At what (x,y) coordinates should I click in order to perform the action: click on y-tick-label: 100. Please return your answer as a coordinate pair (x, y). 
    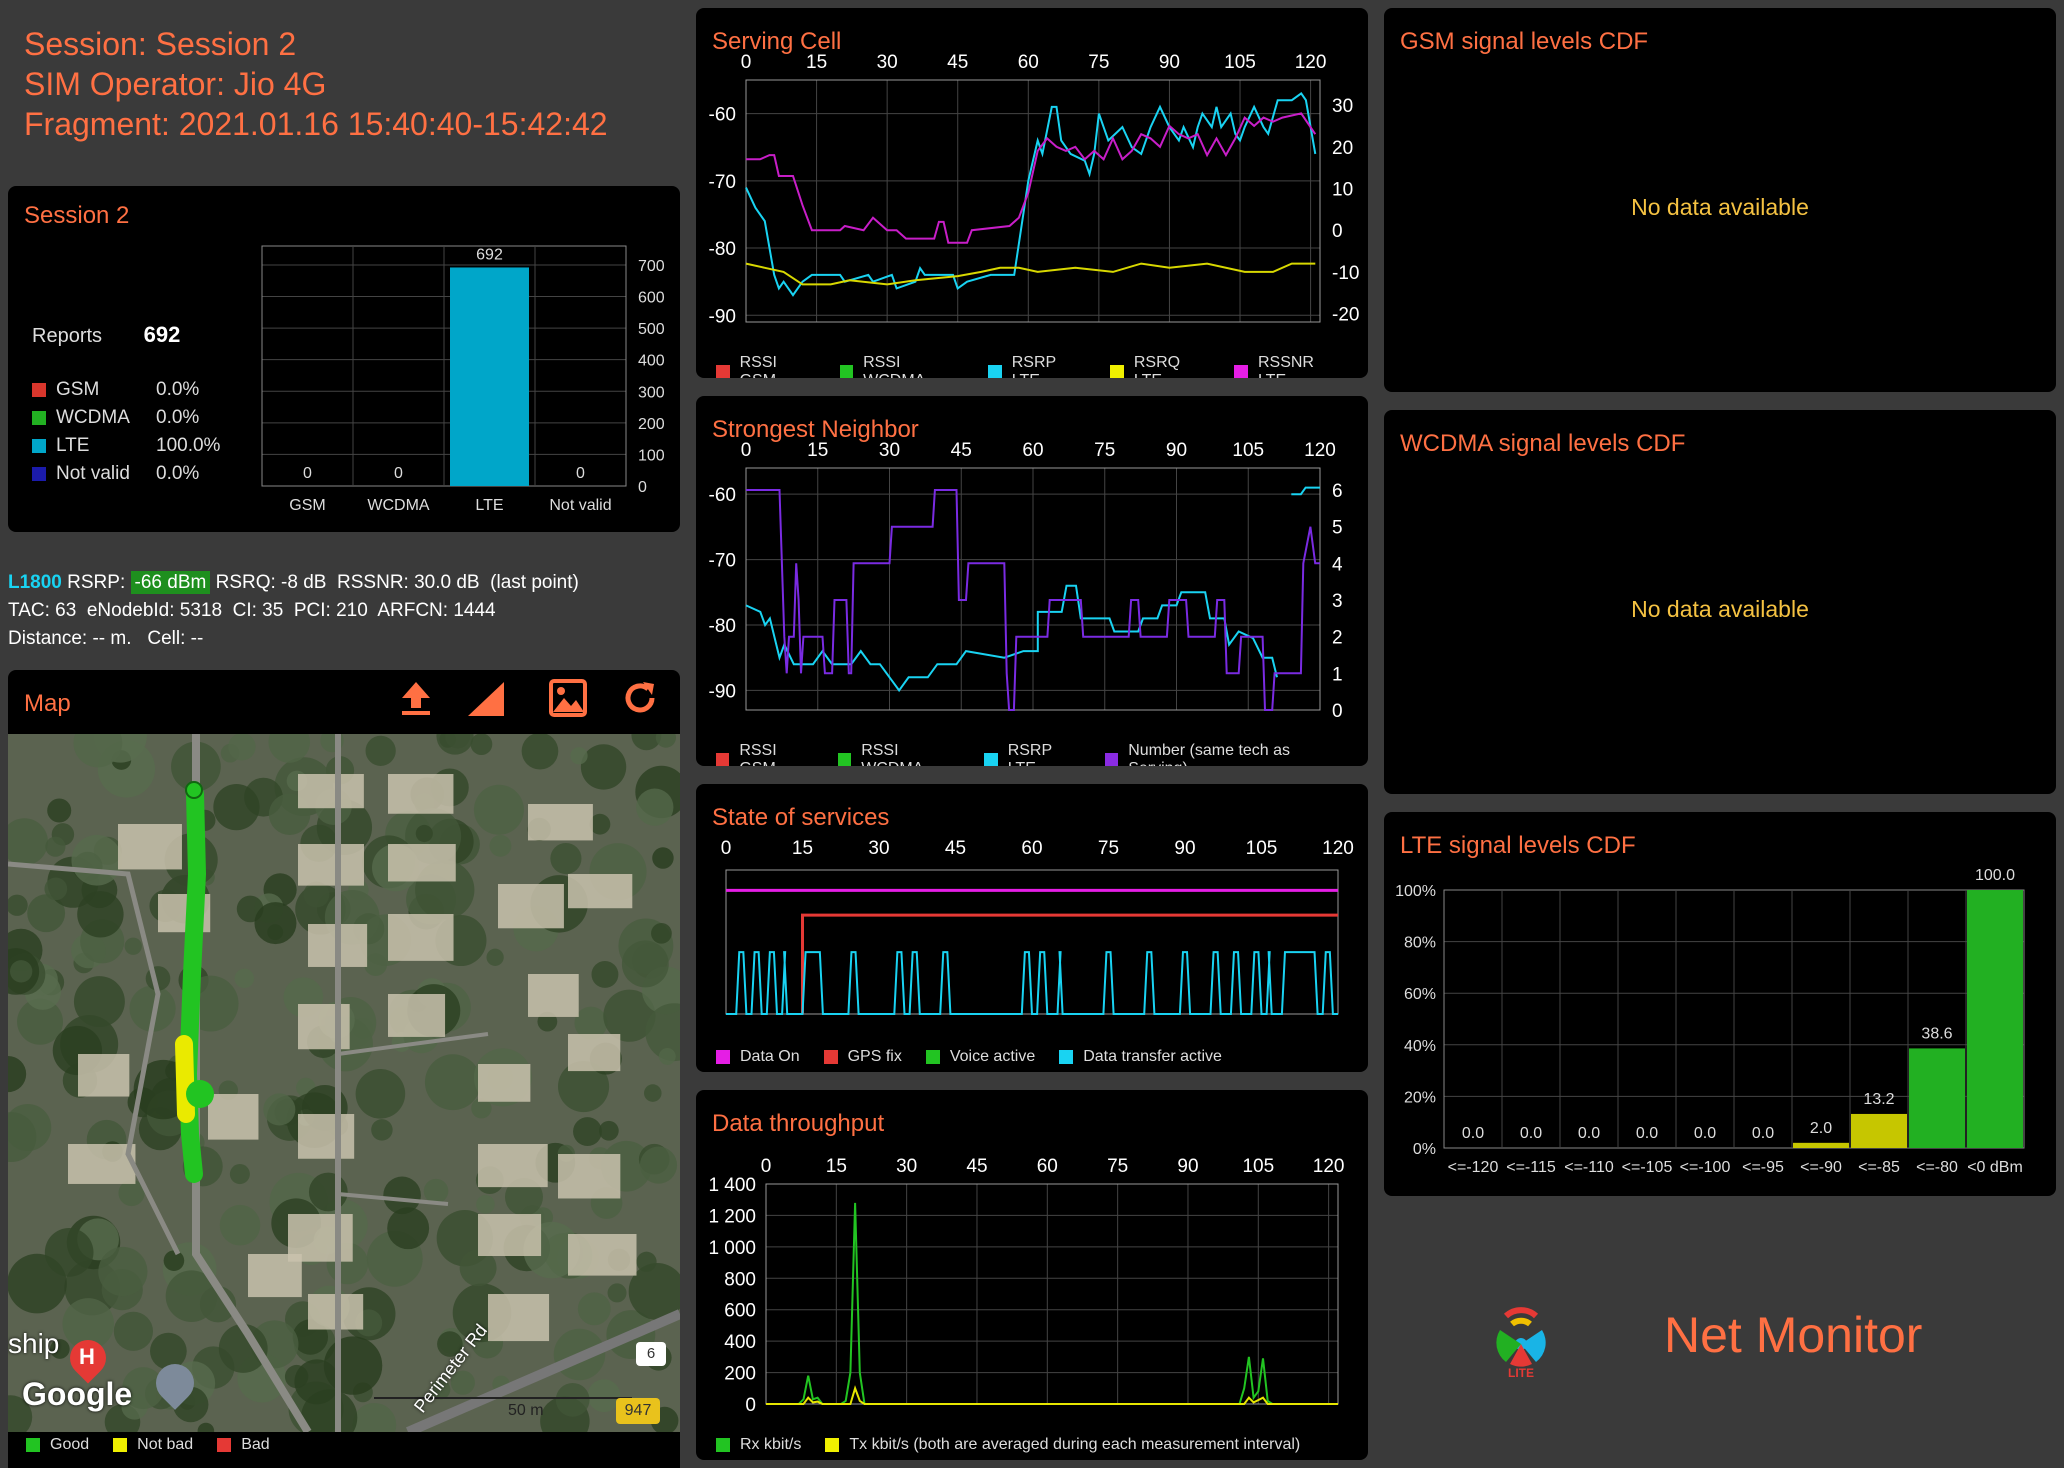
    Looking at the image, I should click on (651, 455).